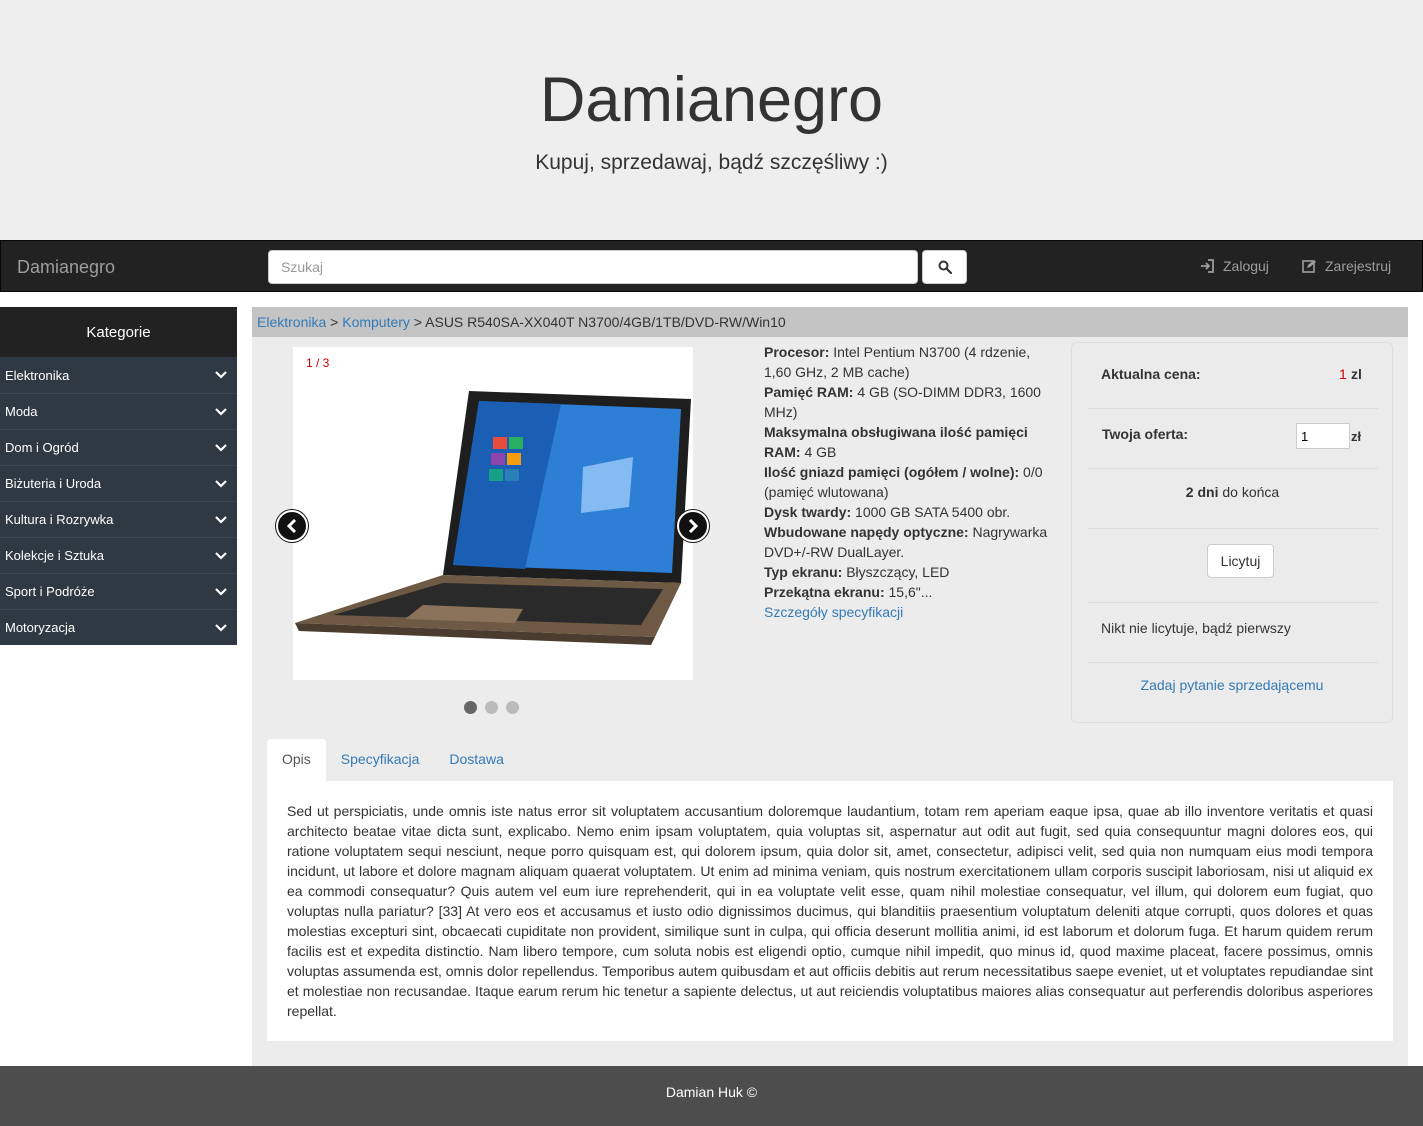  What do you see at coordinates (711, 1096) in the screenshot?
I see `footer: Damian Huk ©` at bounding box center [711, 1096].